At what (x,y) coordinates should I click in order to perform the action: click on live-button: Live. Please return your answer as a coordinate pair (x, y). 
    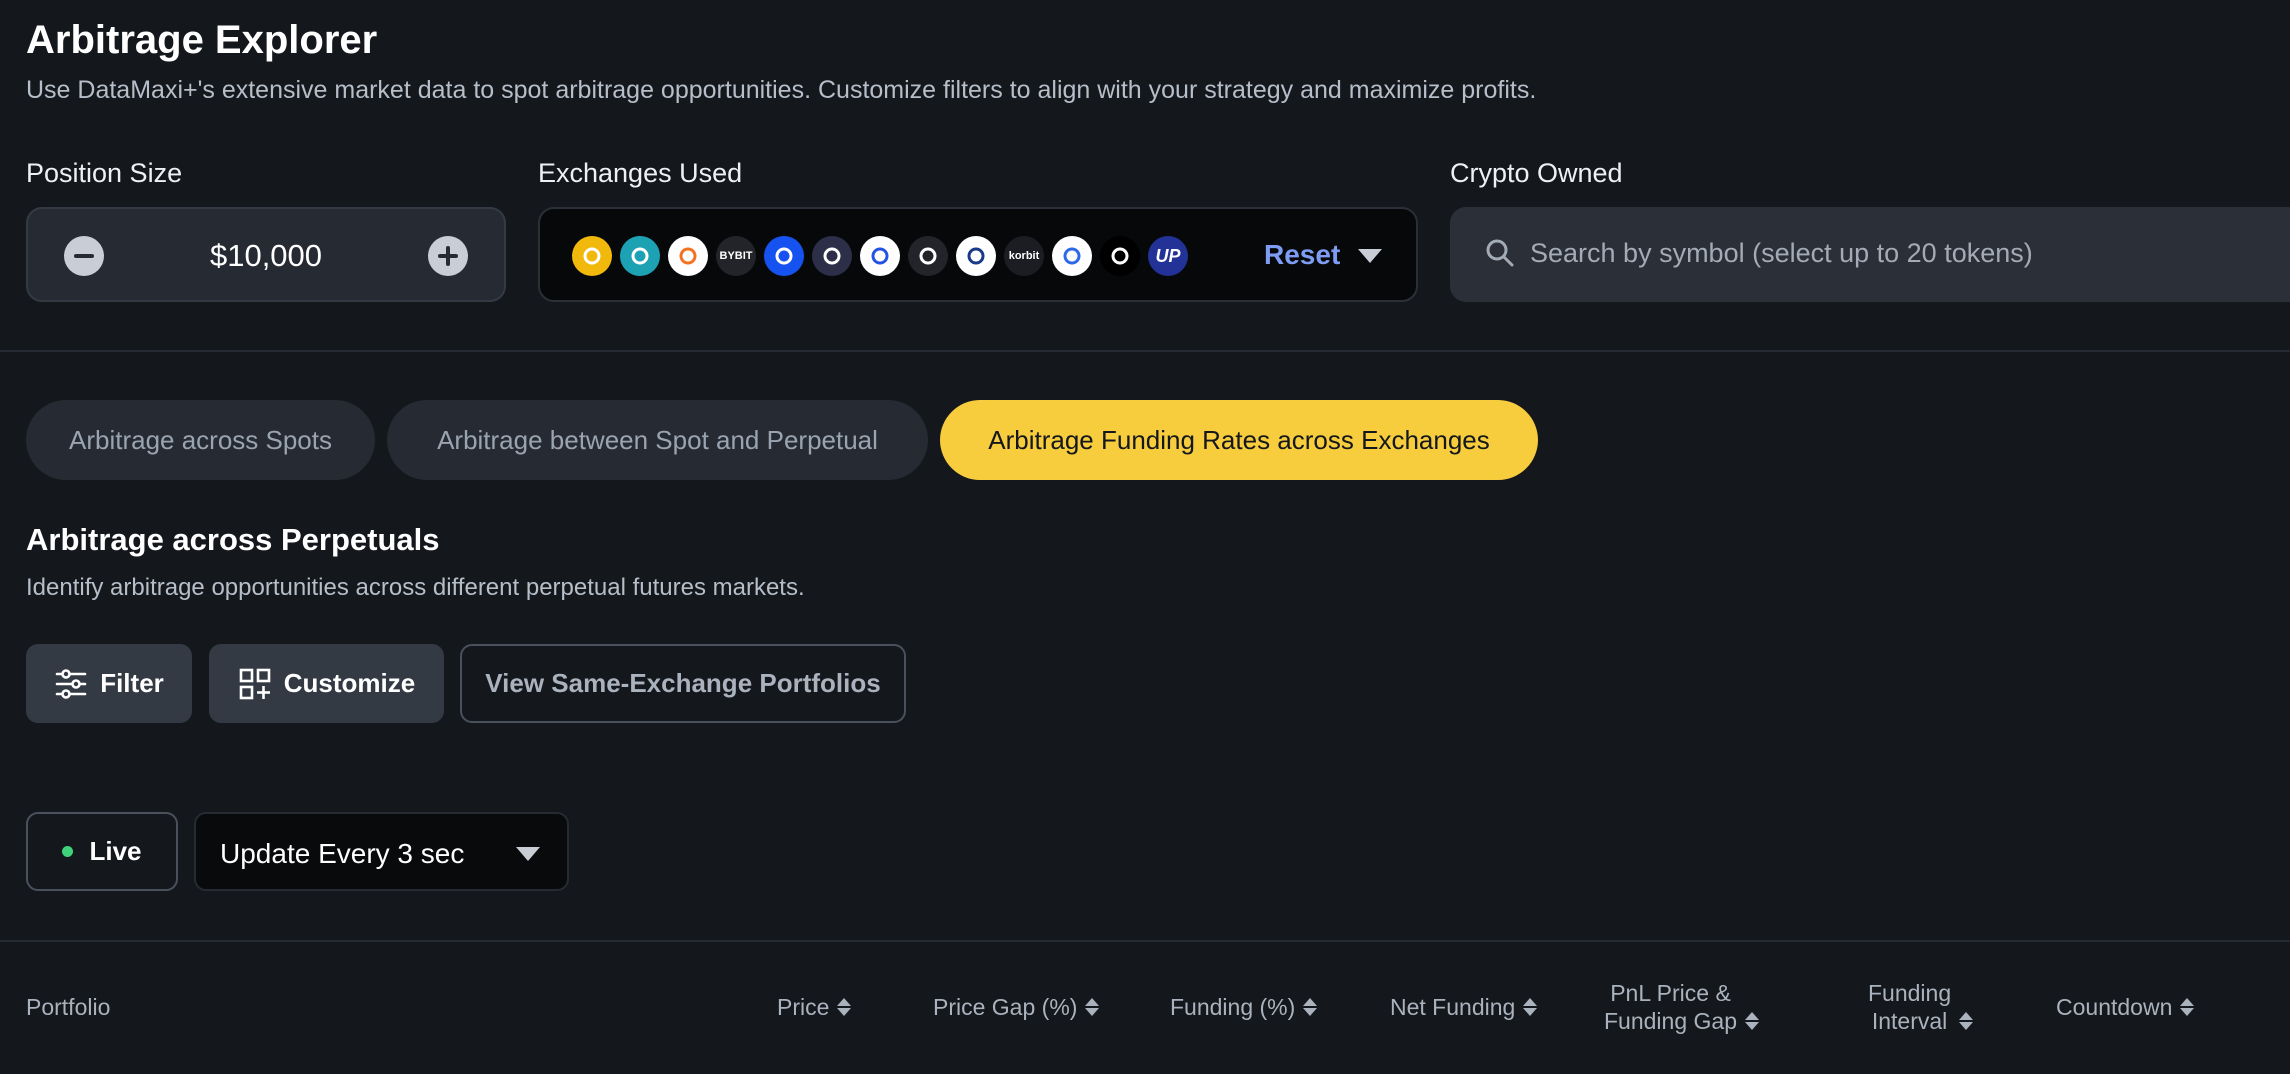
    Looking at the image, I should click on (102, 851).